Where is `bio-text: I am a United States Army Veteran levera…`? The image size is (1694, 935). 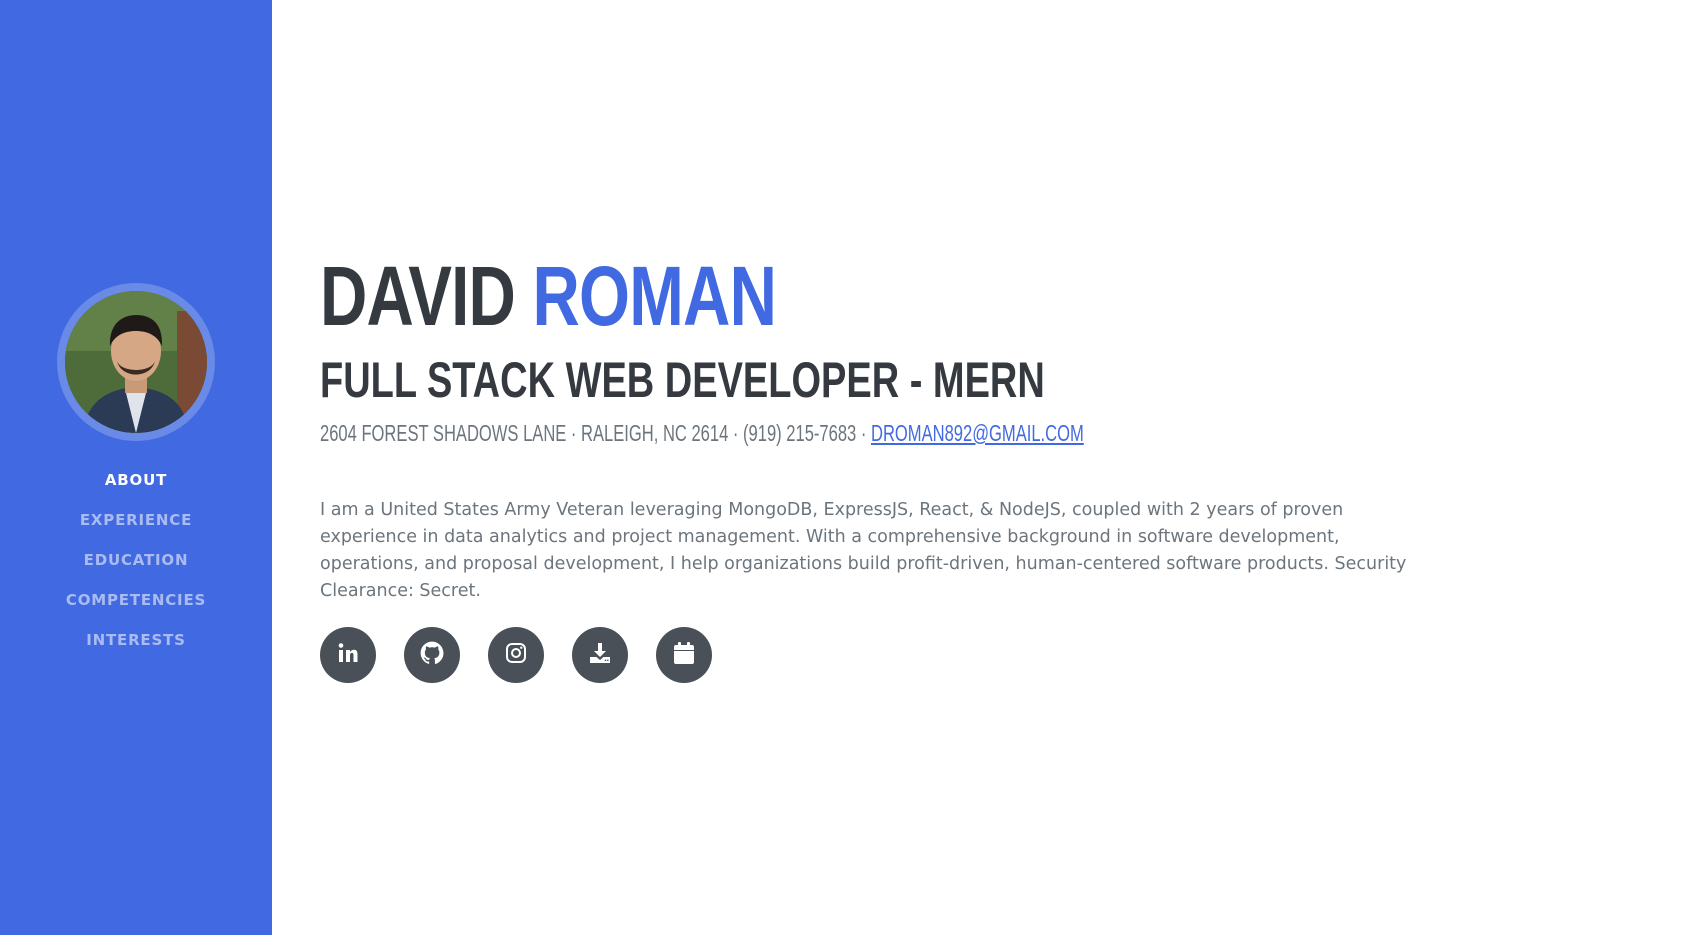 bio-text: I am a United States Army Veteran levera… is located at coordinates (863, 550).